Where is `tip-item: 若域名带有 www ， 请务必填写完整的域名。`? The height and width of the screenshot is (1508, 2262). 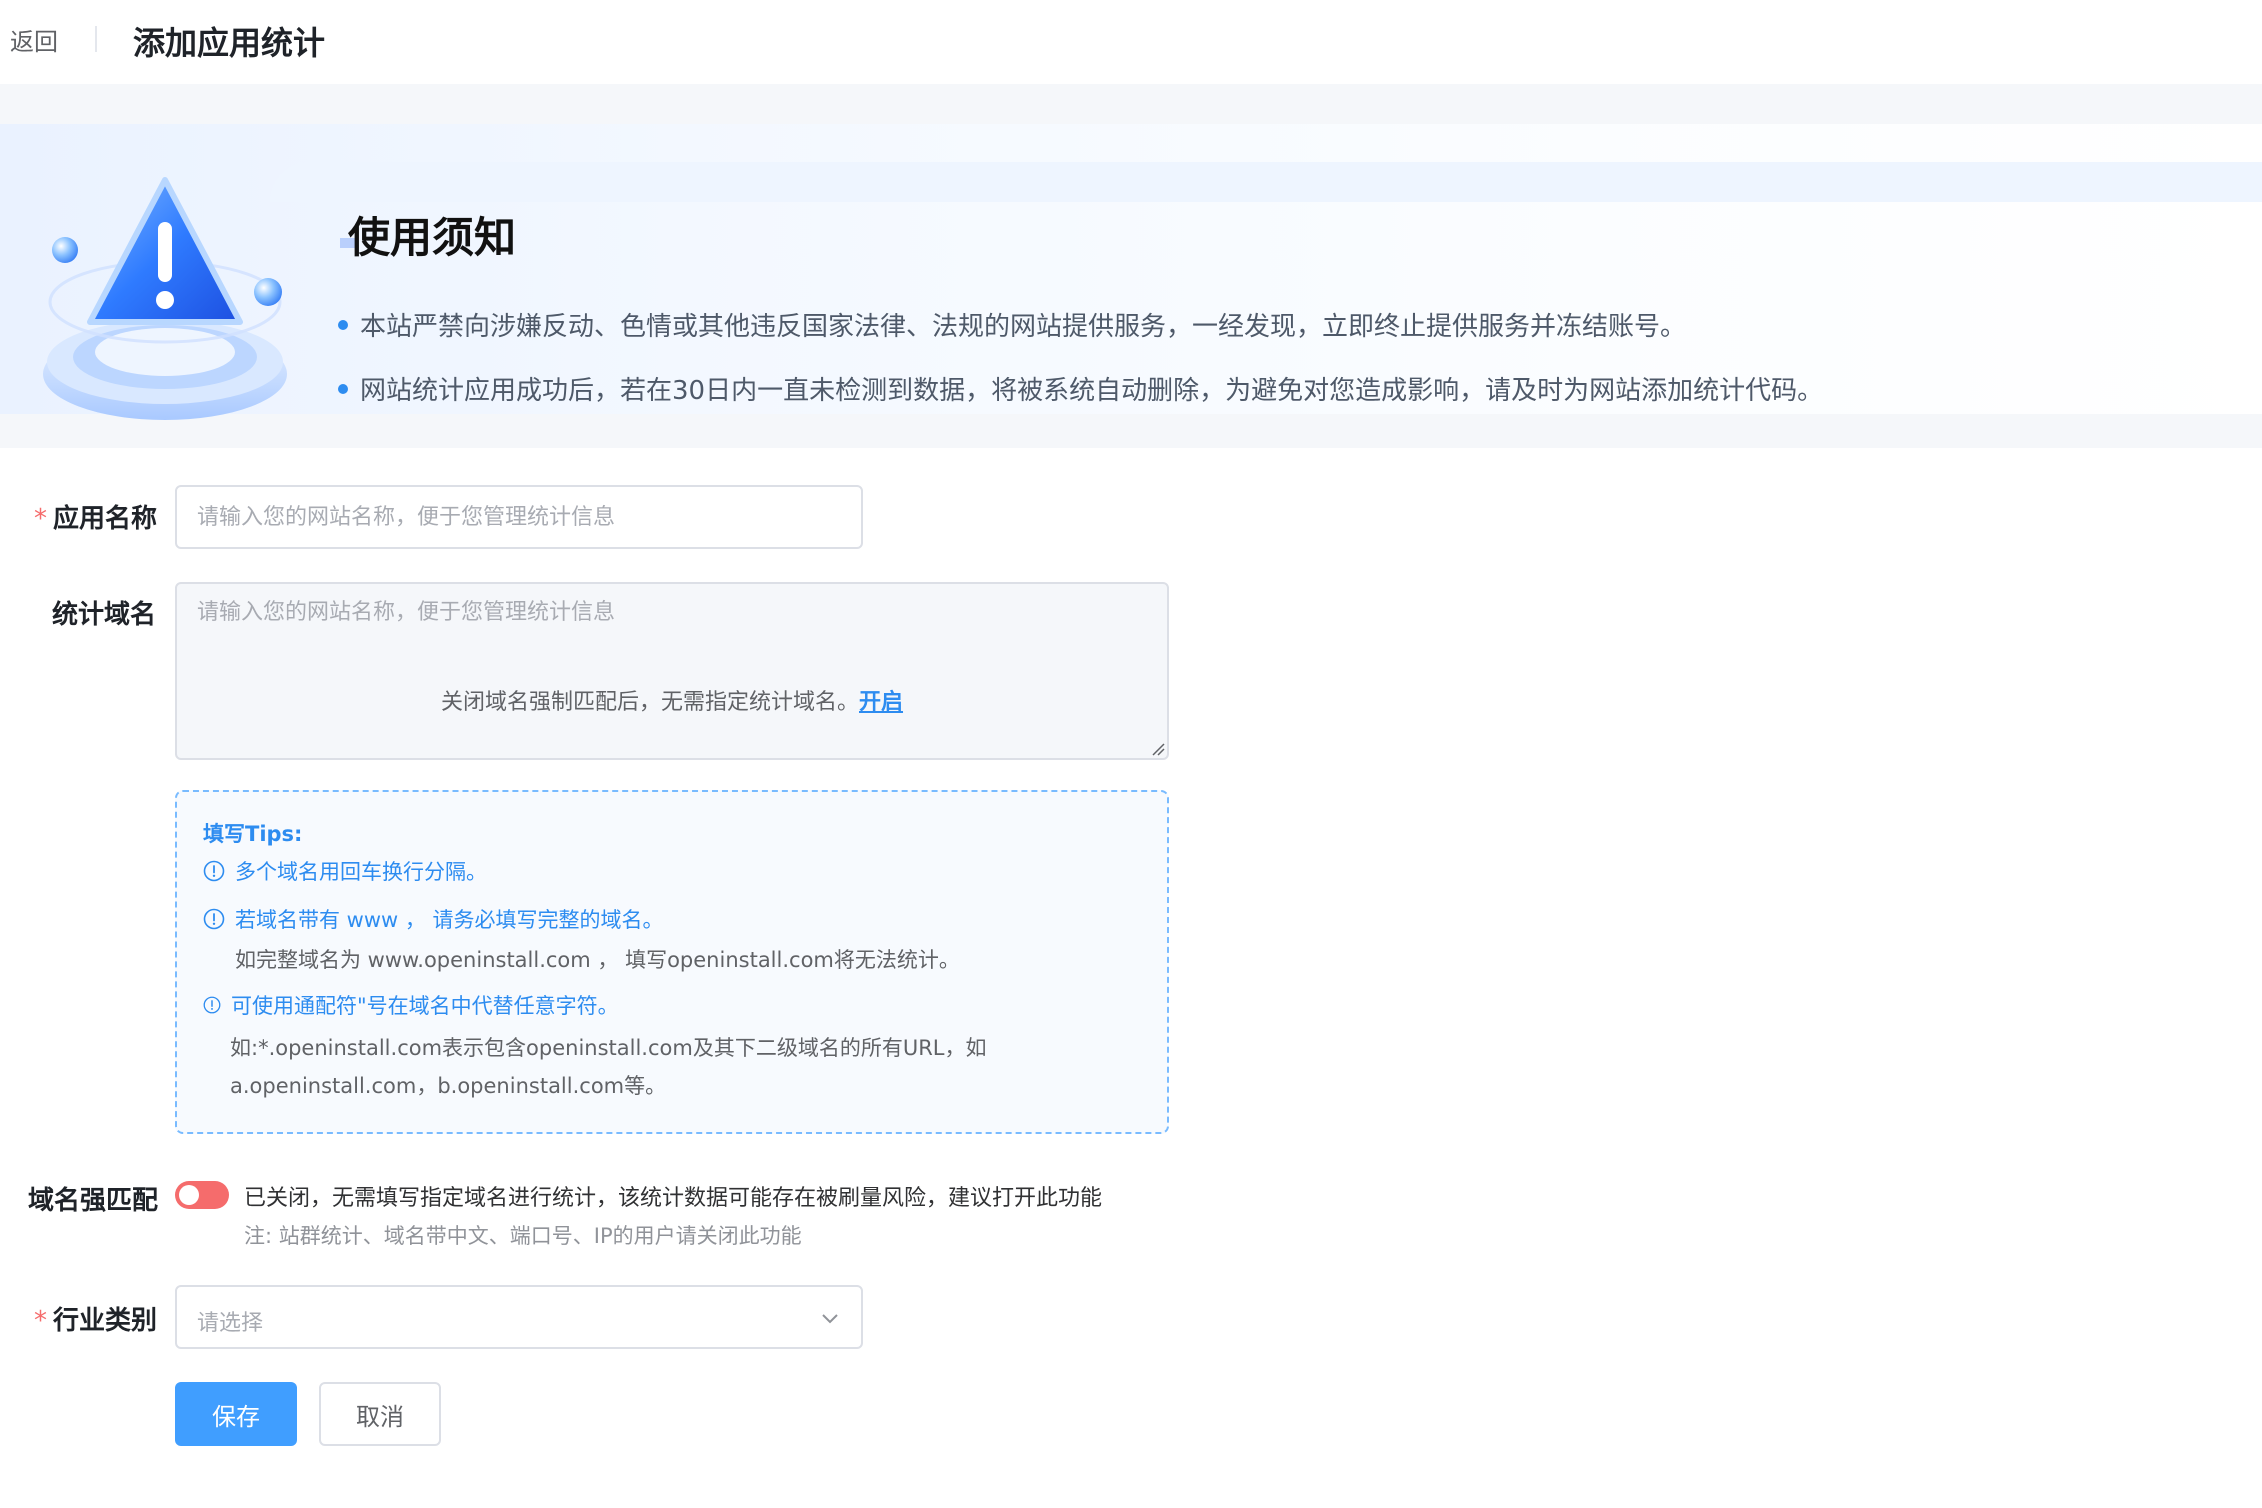 tip-item: 若域名带有 www ， 请务必填写完整的域名。 is located at coordinates (433, 919).